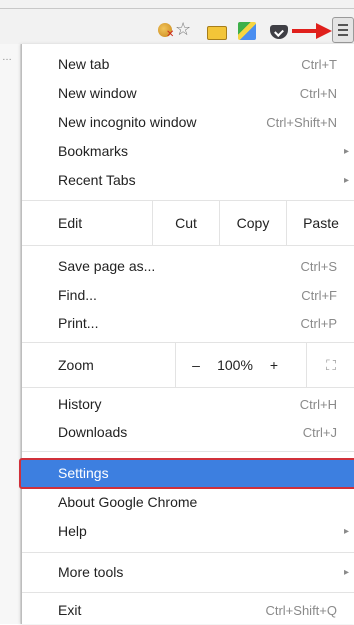  Describe the element at coordinates (127, 122) in the screenshot. I see `menu-item-label: New incognito window` at that location.